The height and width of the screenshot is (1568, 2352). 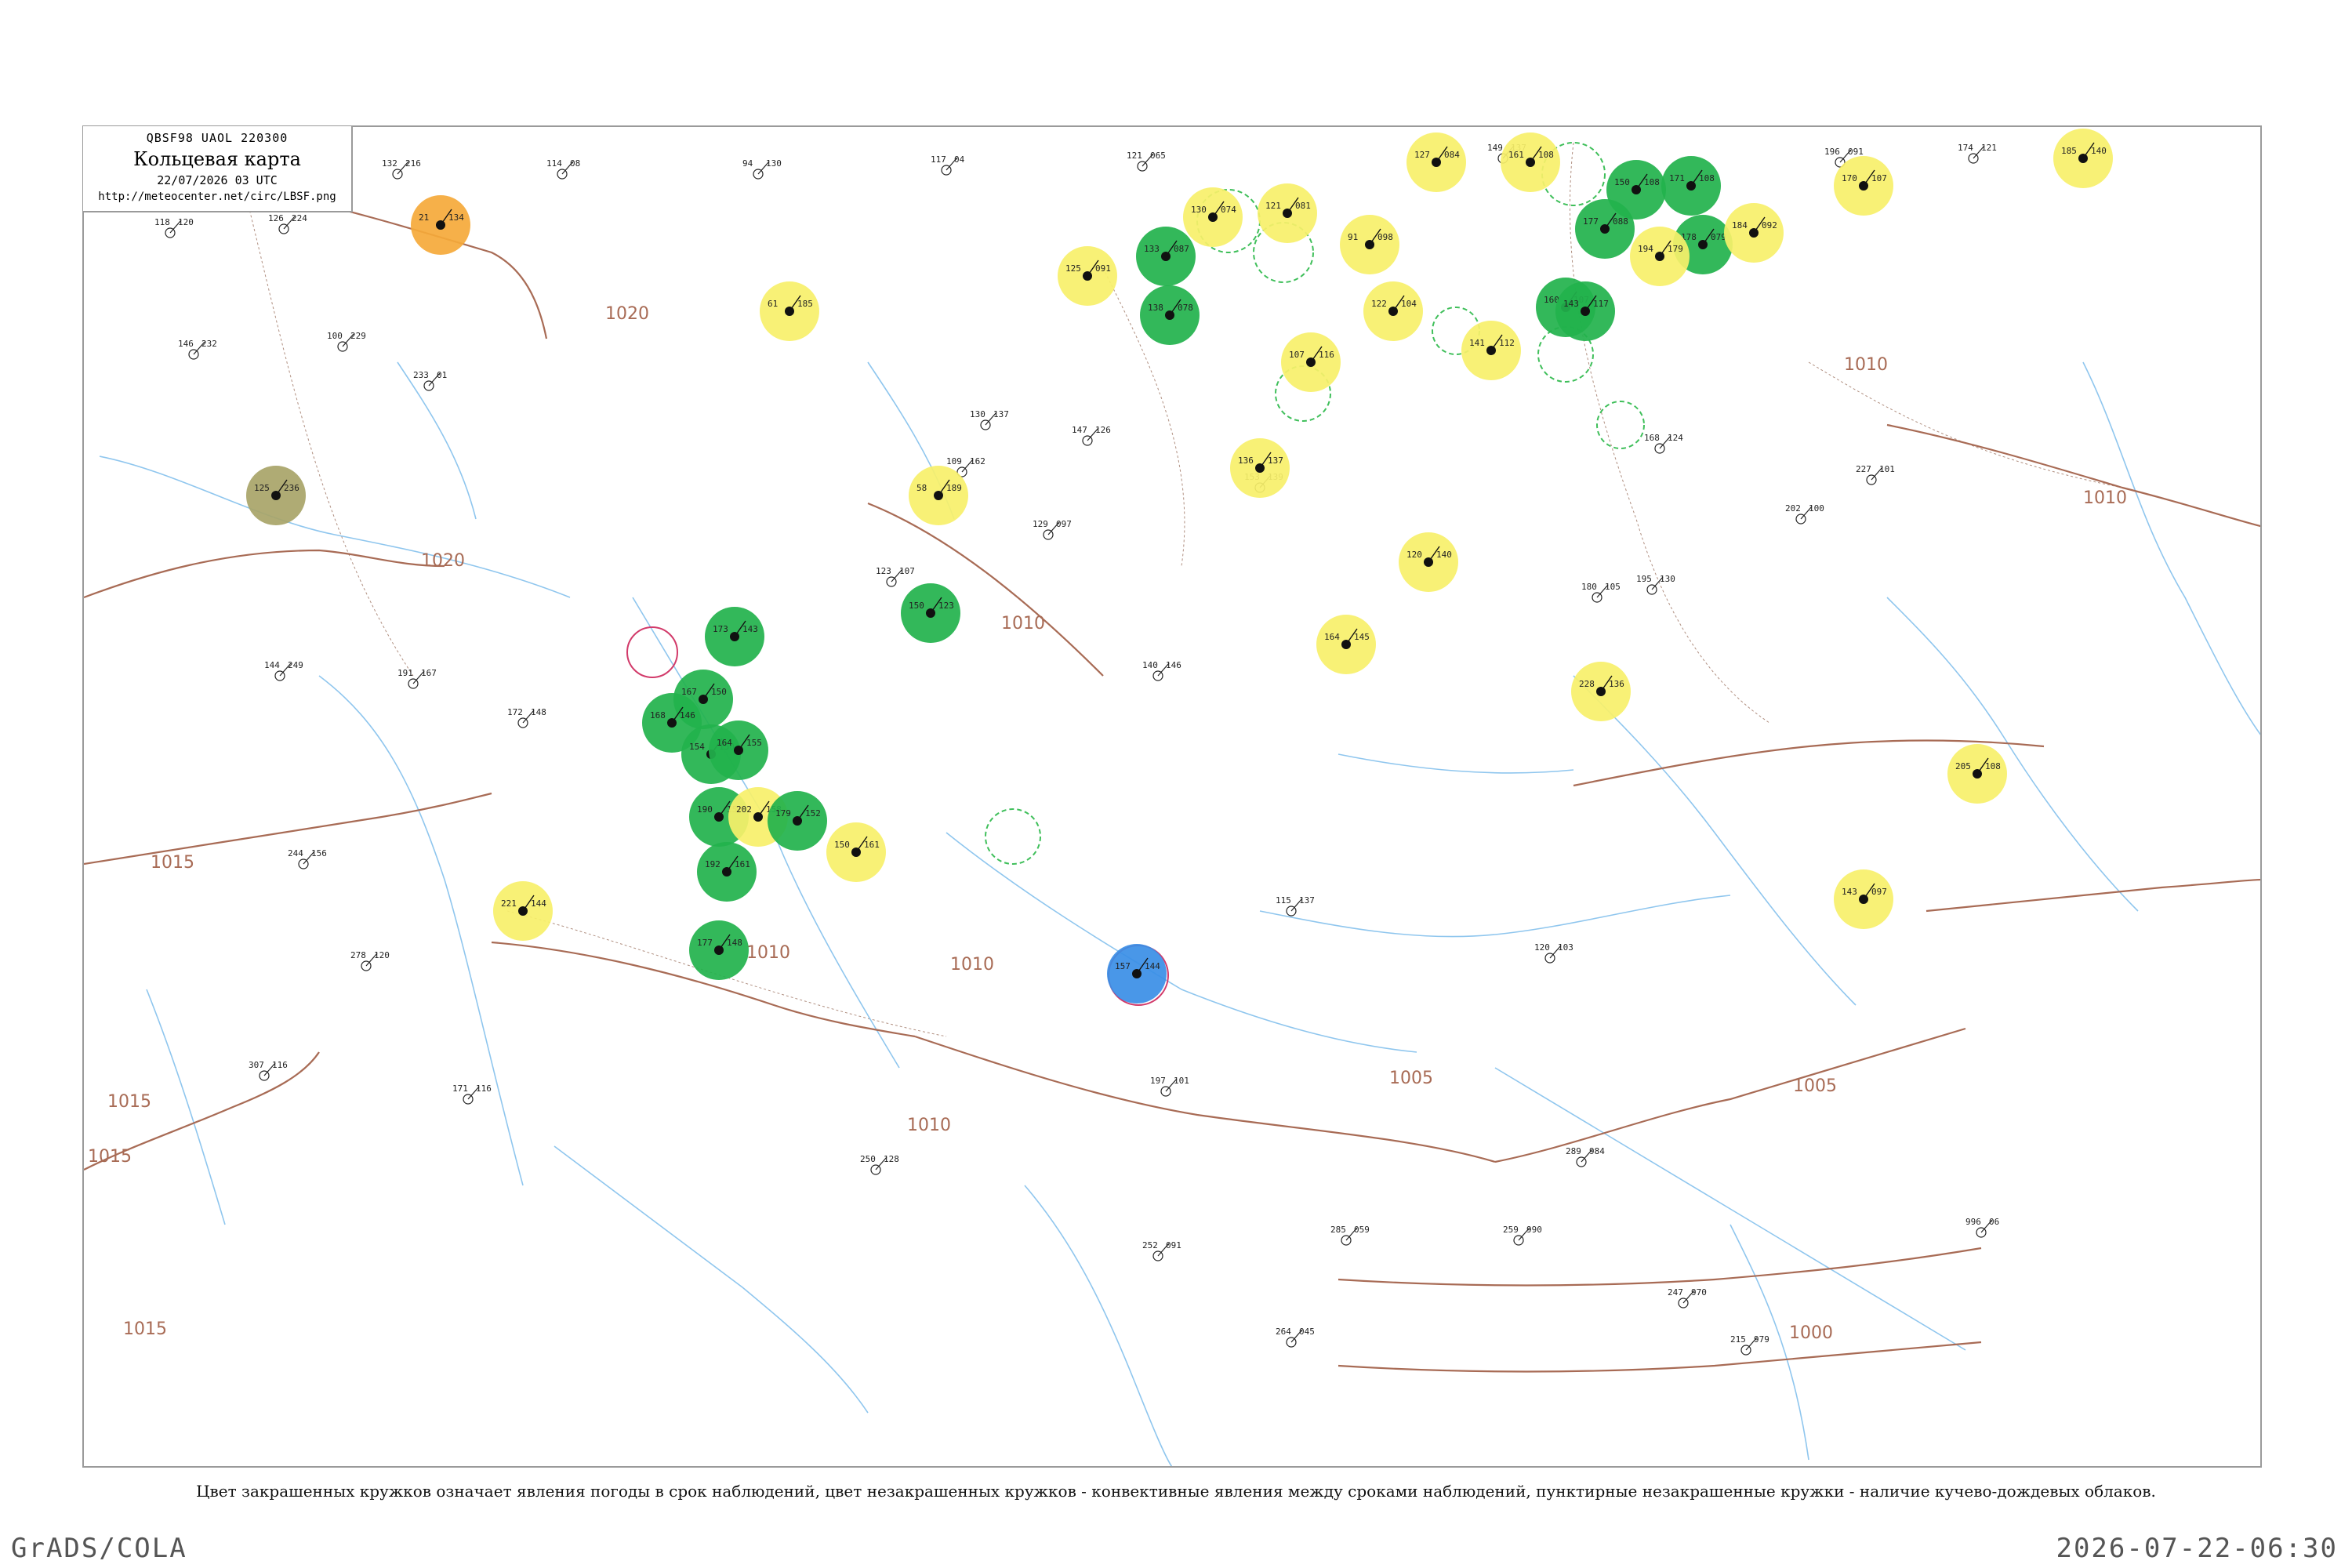 What do you see at coordinates (174, 228) in the screenshot?
I see `station-plot: 118 120` at bounding box center [174, 228].